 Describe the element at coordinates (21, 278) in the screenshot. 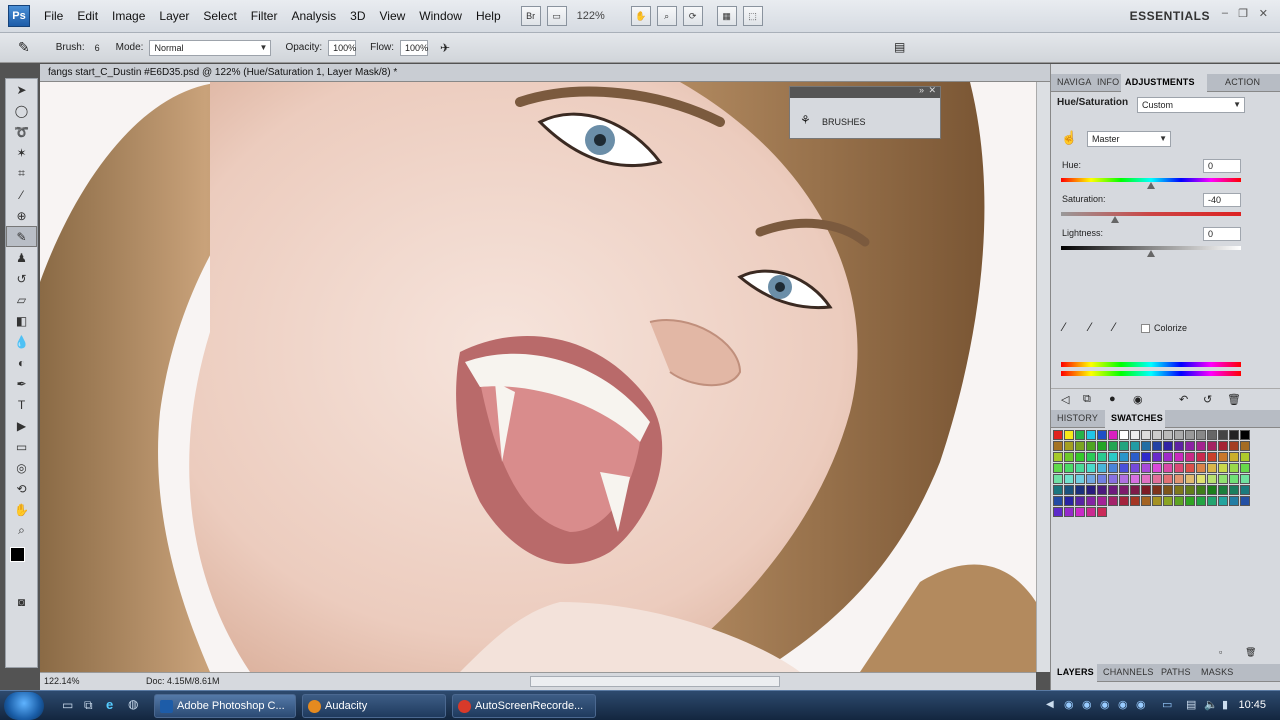

I see `history-brush-tool-icon: ↺` at that location.